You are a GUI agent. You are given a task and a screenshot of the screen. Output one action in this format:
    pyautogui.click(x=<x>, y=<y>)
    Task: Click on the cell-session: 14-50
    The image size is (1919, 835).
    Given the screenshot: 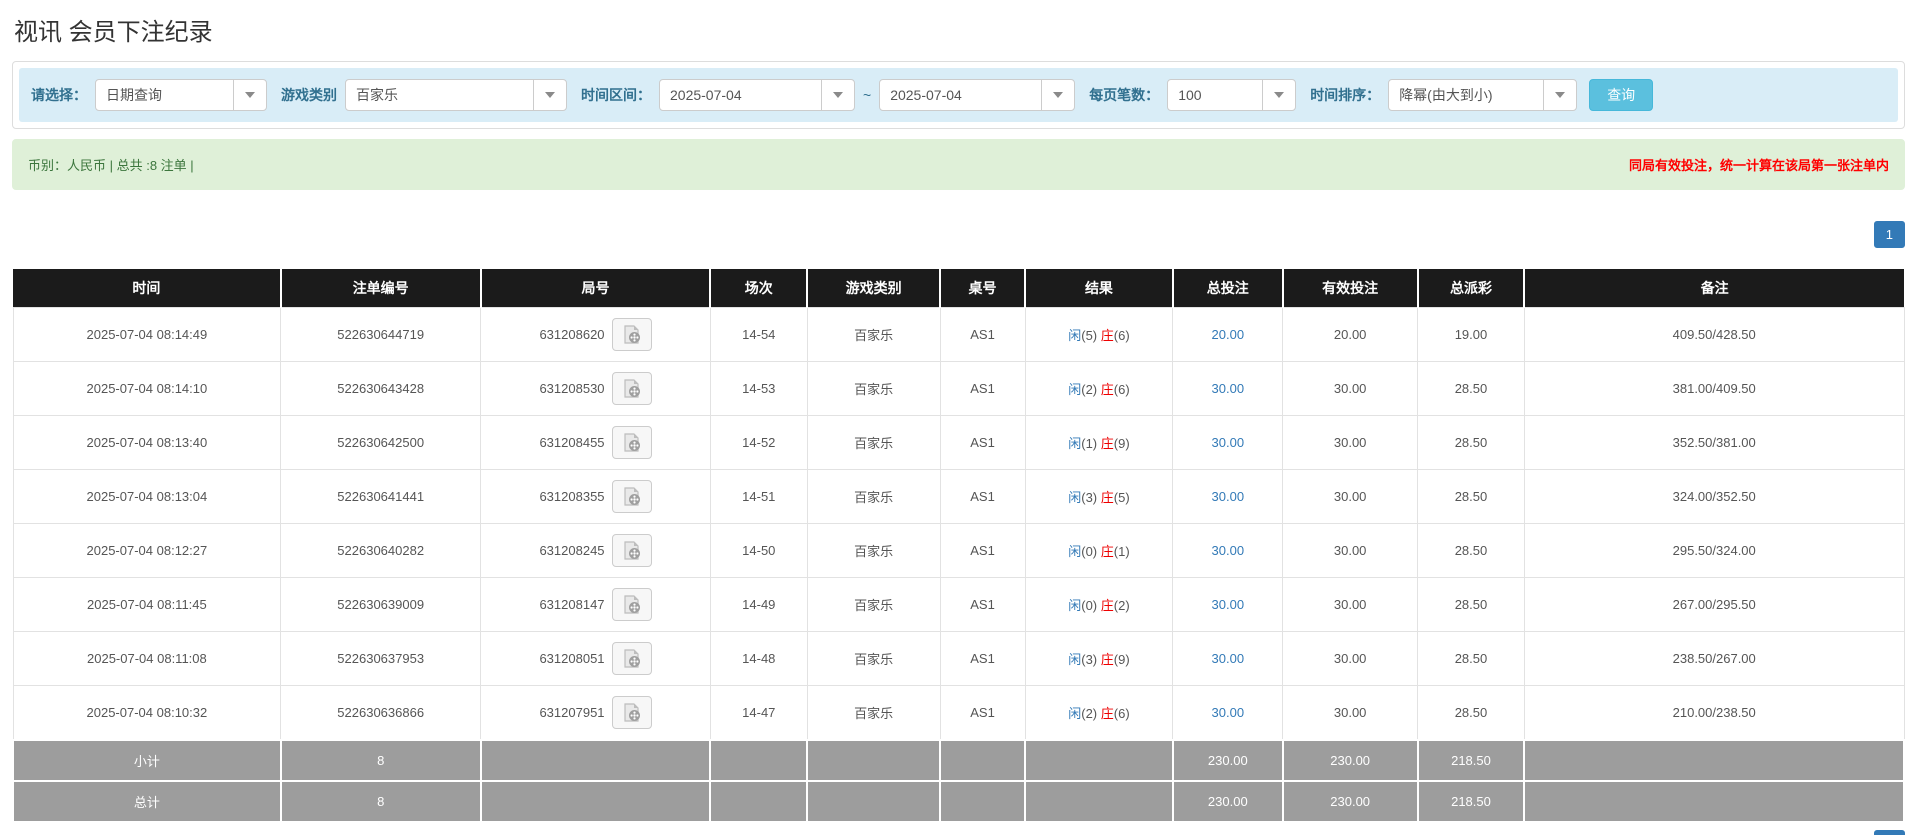 What is the action you would take?
    pyautogui.click(x=758, y=550)
    